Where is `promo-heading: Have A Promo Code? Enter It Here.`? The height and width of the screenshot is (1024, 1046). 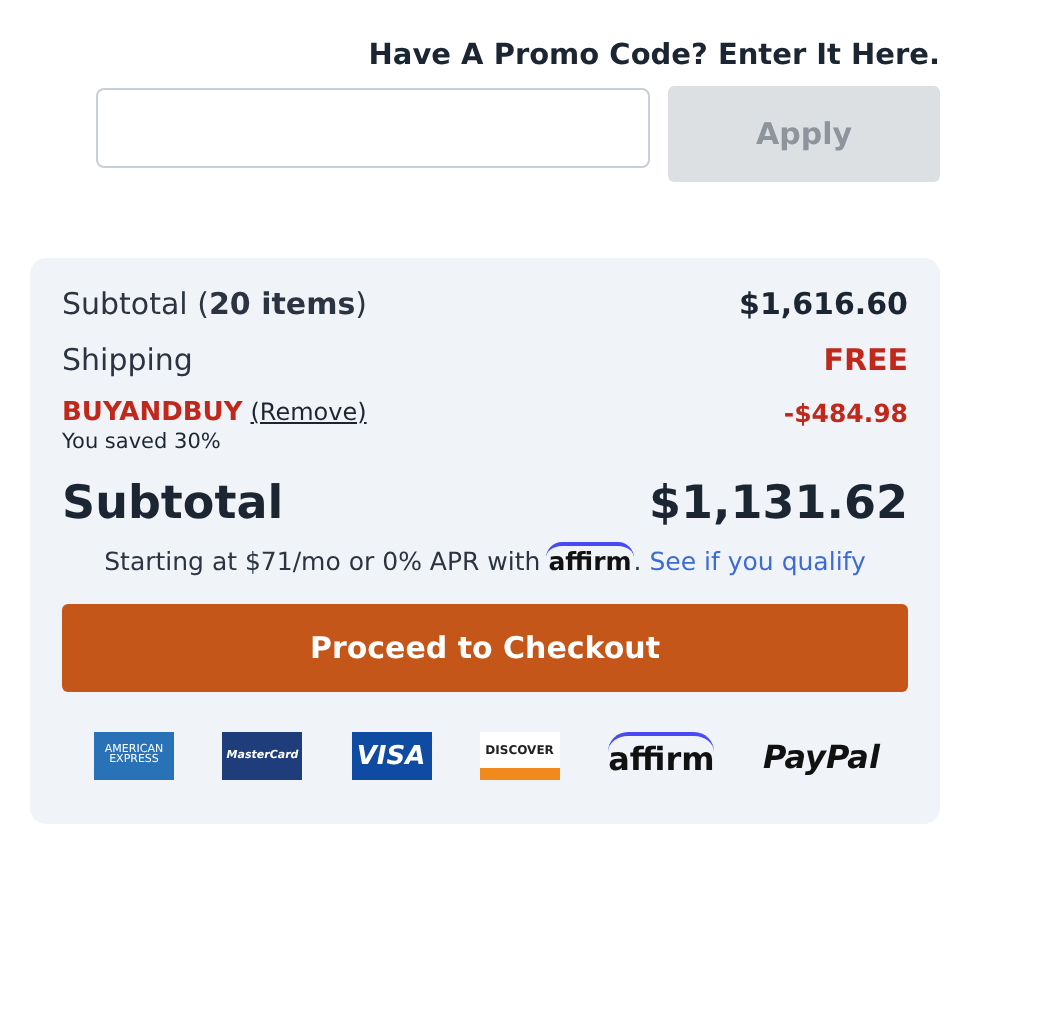 promo-heading: Have A Promo Code? Enter It Here. is located at coordinates (654, 56).